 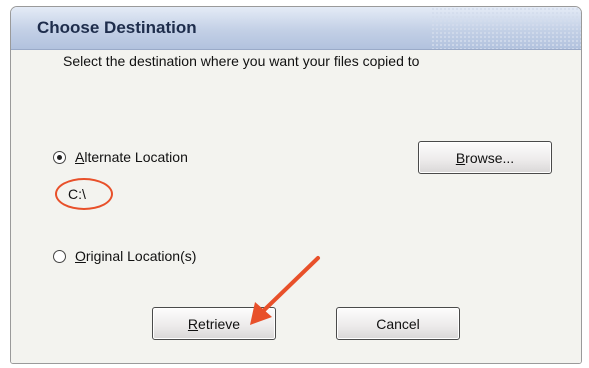 What do you see at coordinates (285, 290) in the screenshot?
I see `annotation-arrow-icon` at bounding box center [285, 290].